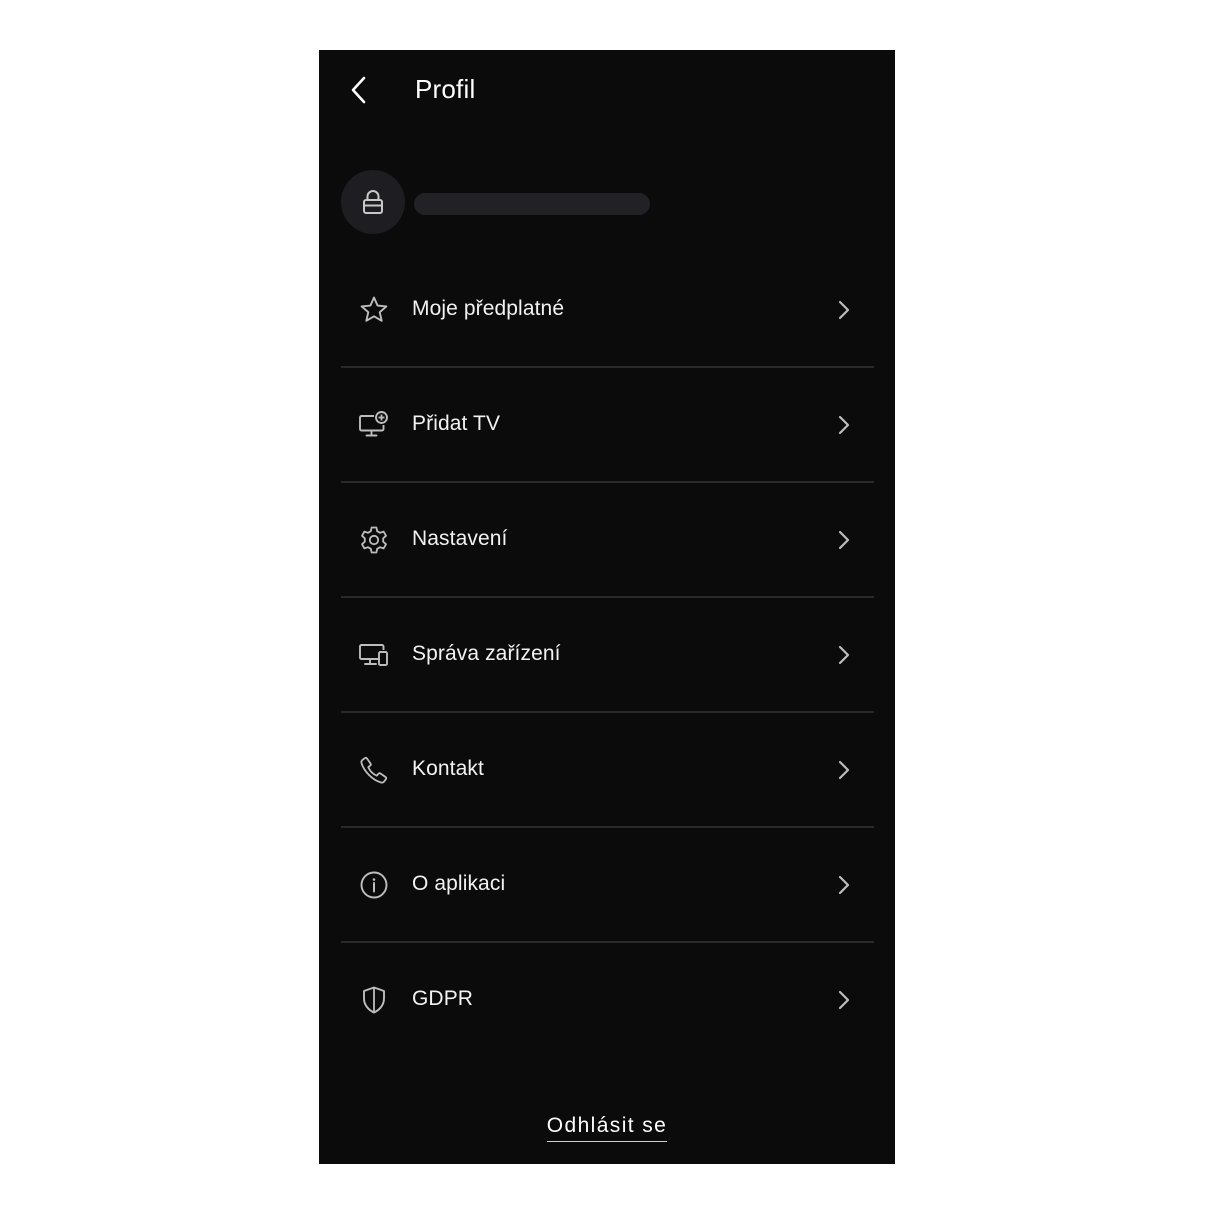  I want to click on menu-item-label: Kontakt, so click(448, 768).